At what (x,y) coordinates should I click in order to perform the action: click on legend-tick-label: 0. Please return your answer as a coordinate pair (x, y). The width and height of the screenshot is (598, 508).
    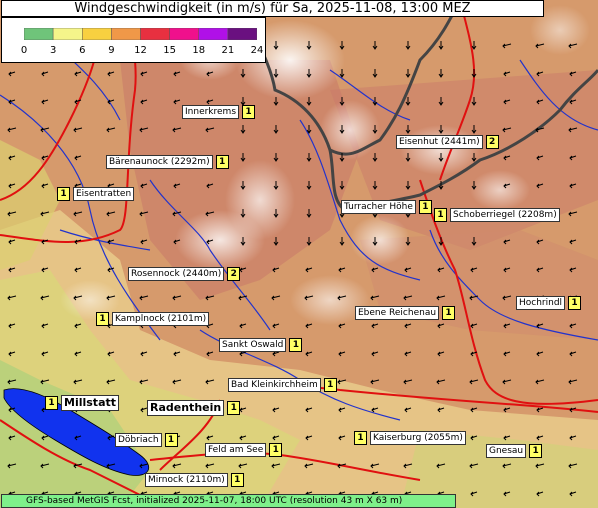
    Looking at the image, I should click on (24, 50).